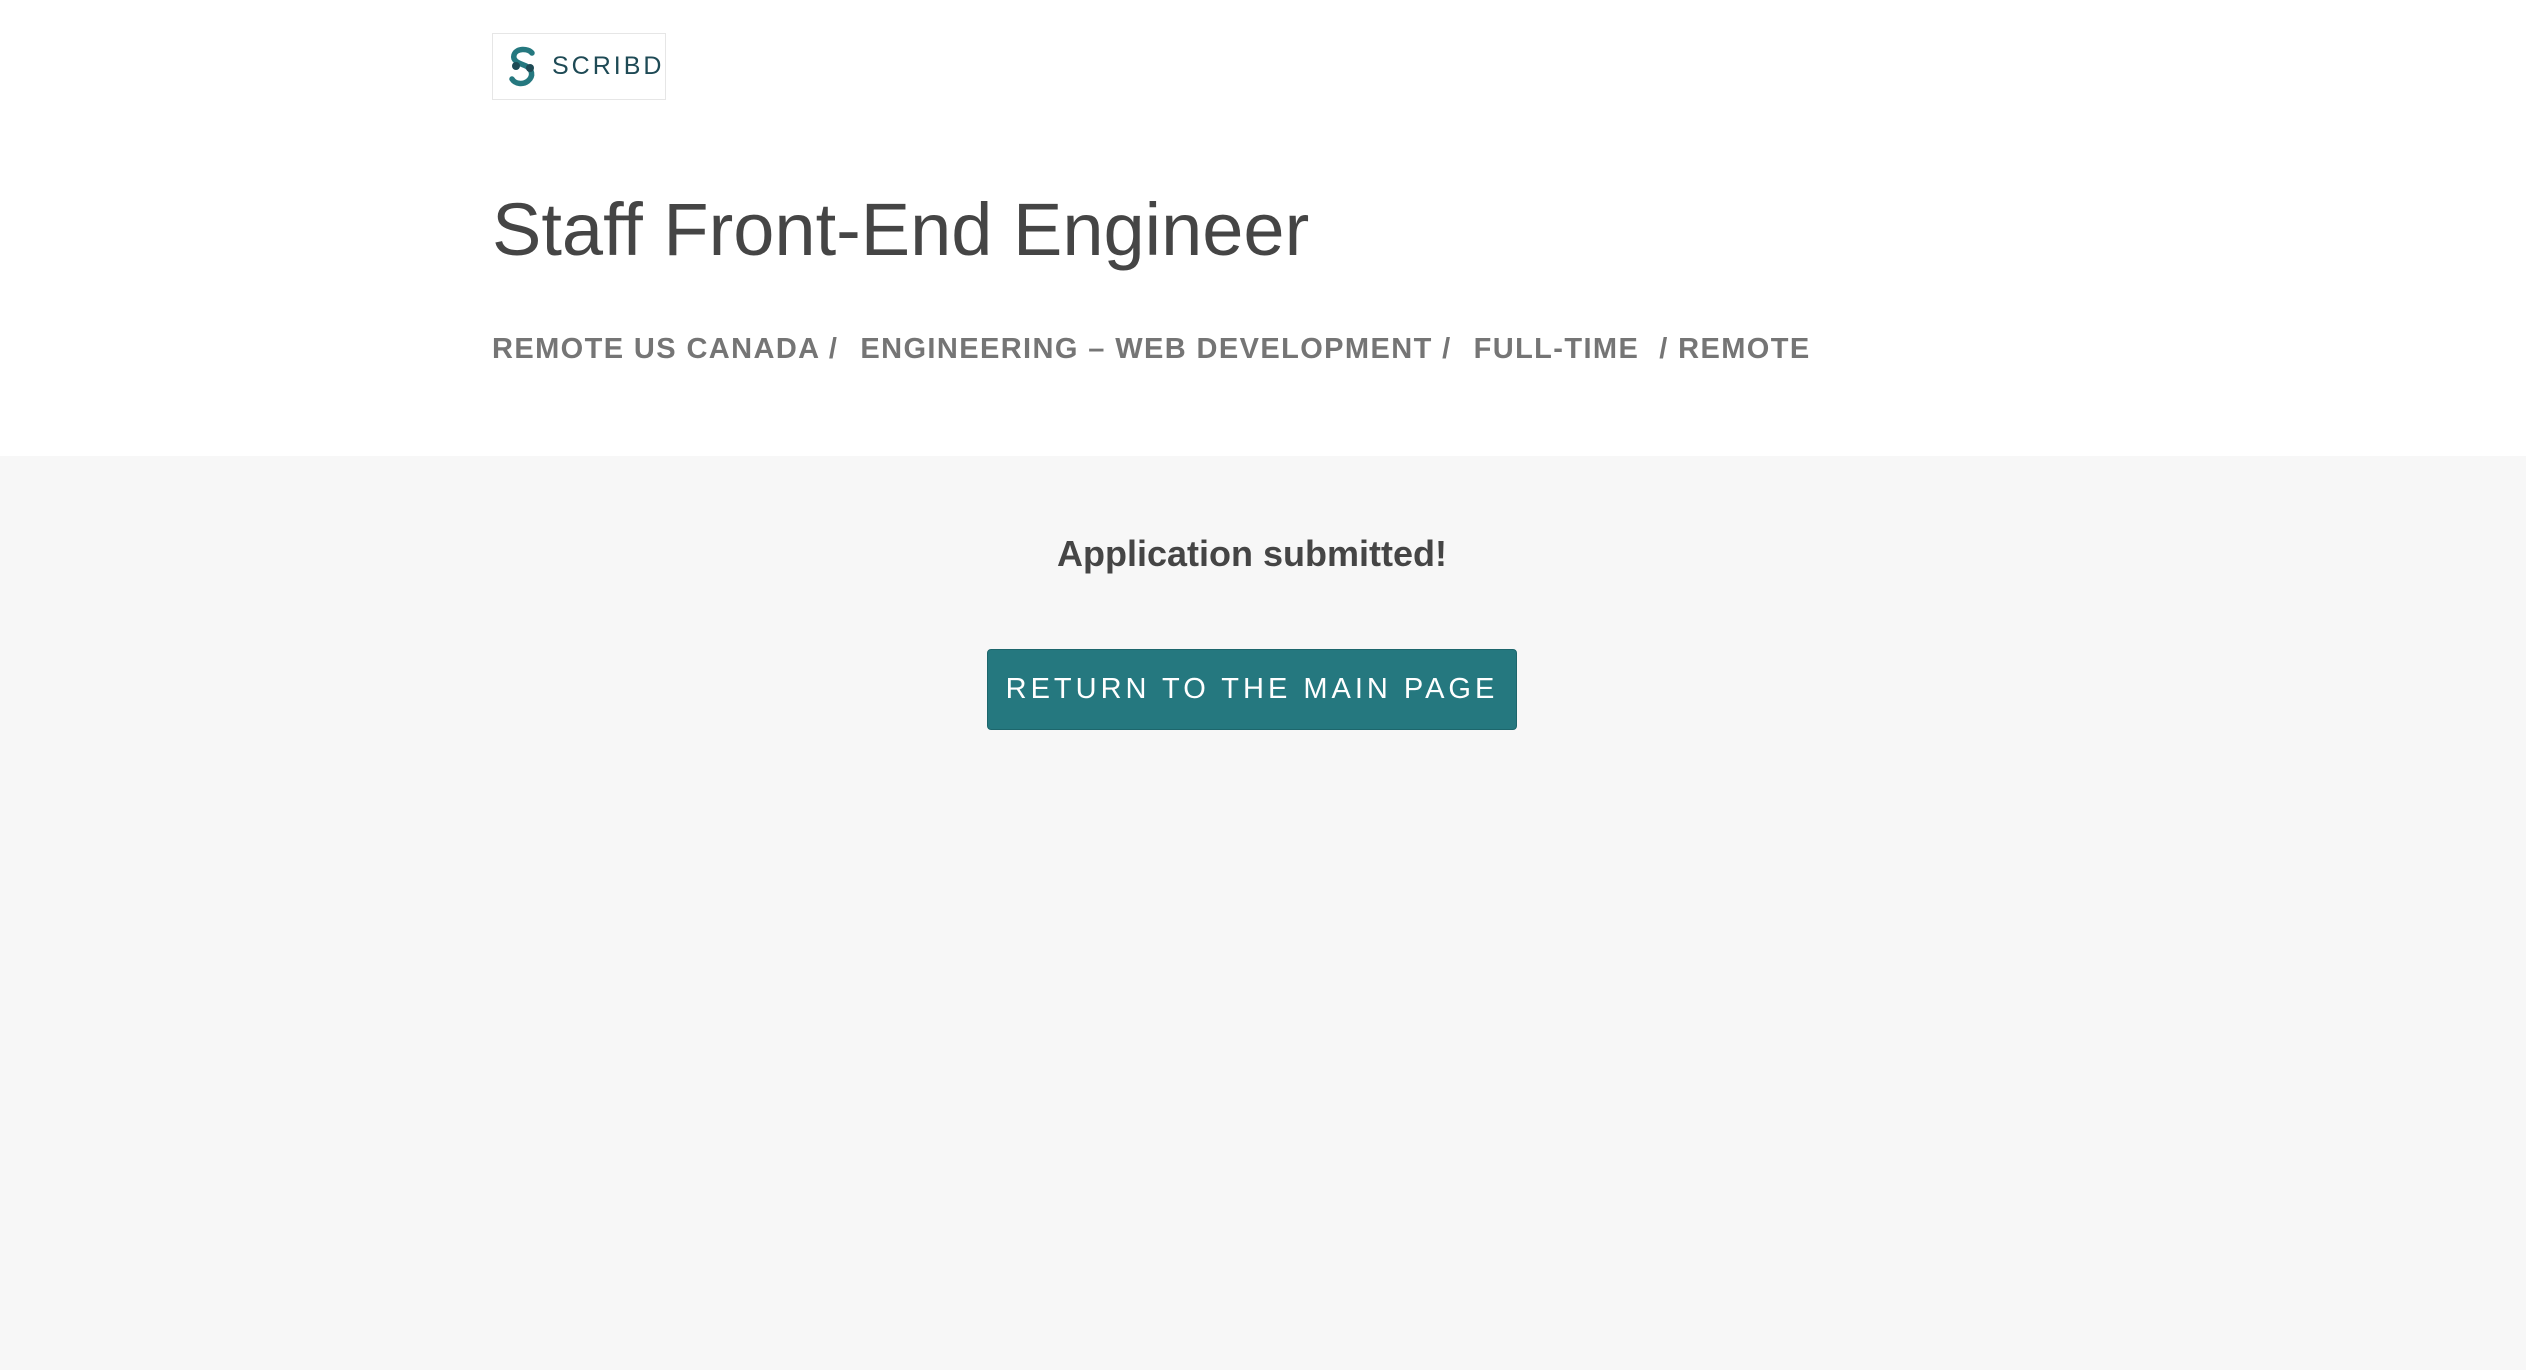 This screenshot has width=2526, height=1370. I want to click on job-title: Staff Front-End Engineer, so click(901, 229).